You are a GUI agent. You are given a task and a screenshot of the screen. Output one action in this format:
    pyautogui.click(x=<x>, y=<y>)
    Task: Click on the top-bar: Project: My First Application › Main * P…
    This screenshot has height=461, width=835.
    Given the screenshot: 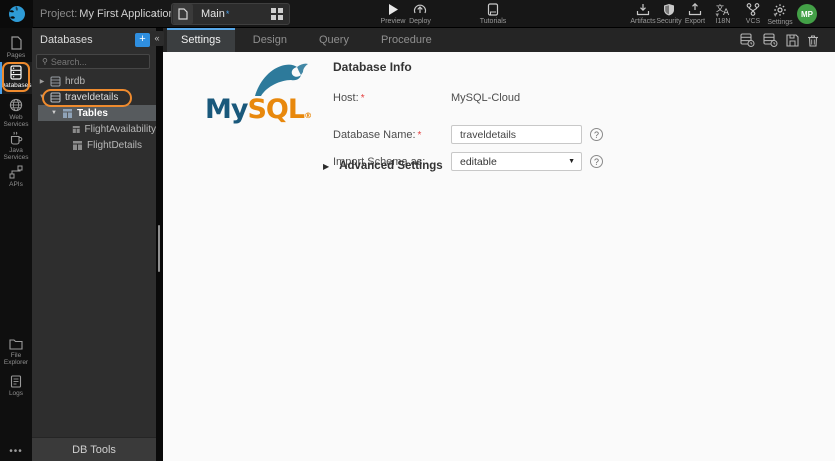 What is the action you would take?
    pyautogui.click(x=417, y=14)
    